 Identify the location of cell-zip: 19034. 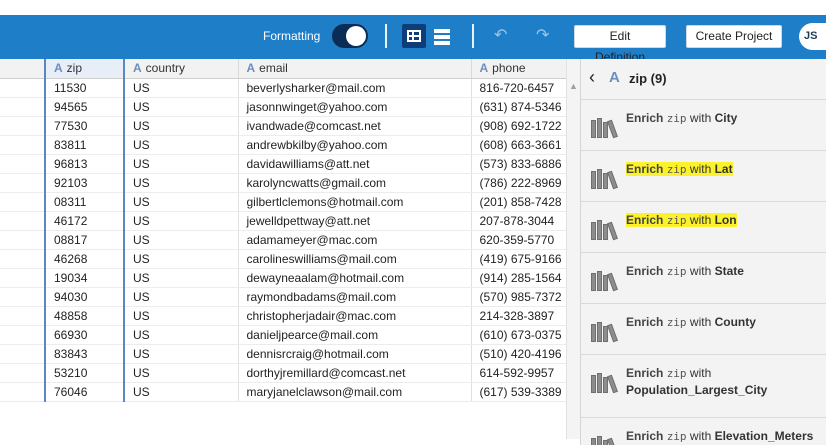
(84, 278).